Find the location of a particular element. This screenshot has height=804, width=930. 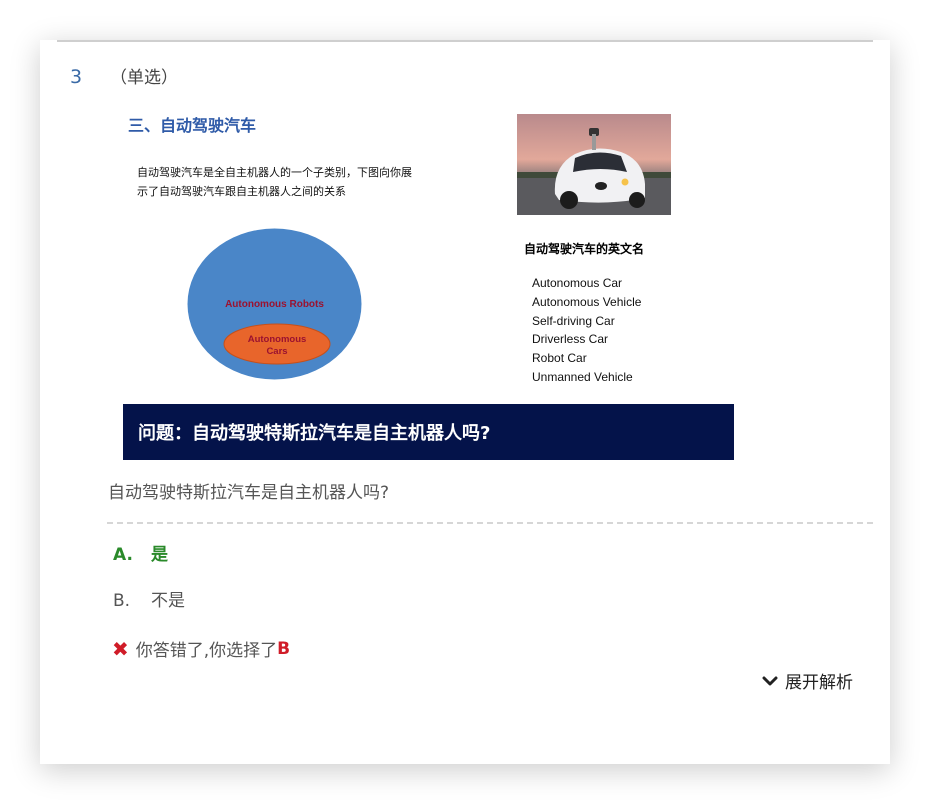

question-number: 3 is located at coordinates (76, 77).